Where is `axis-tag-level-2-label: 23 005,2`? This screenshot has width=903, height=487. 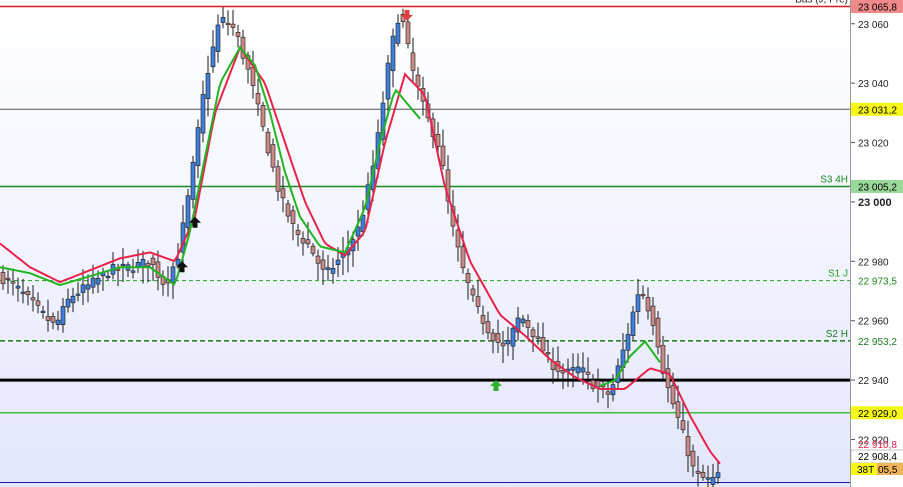 axis-tag-level-2-label: 23 005,2 is located at coordinates (877, 187).